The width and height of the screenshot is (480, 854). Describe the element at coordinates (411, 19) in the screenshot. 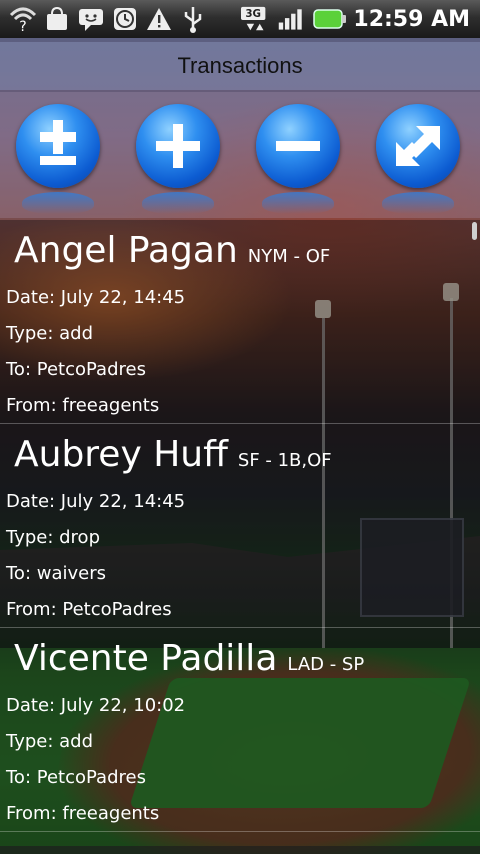

I see `status-time: 12:59 AM` at that location.